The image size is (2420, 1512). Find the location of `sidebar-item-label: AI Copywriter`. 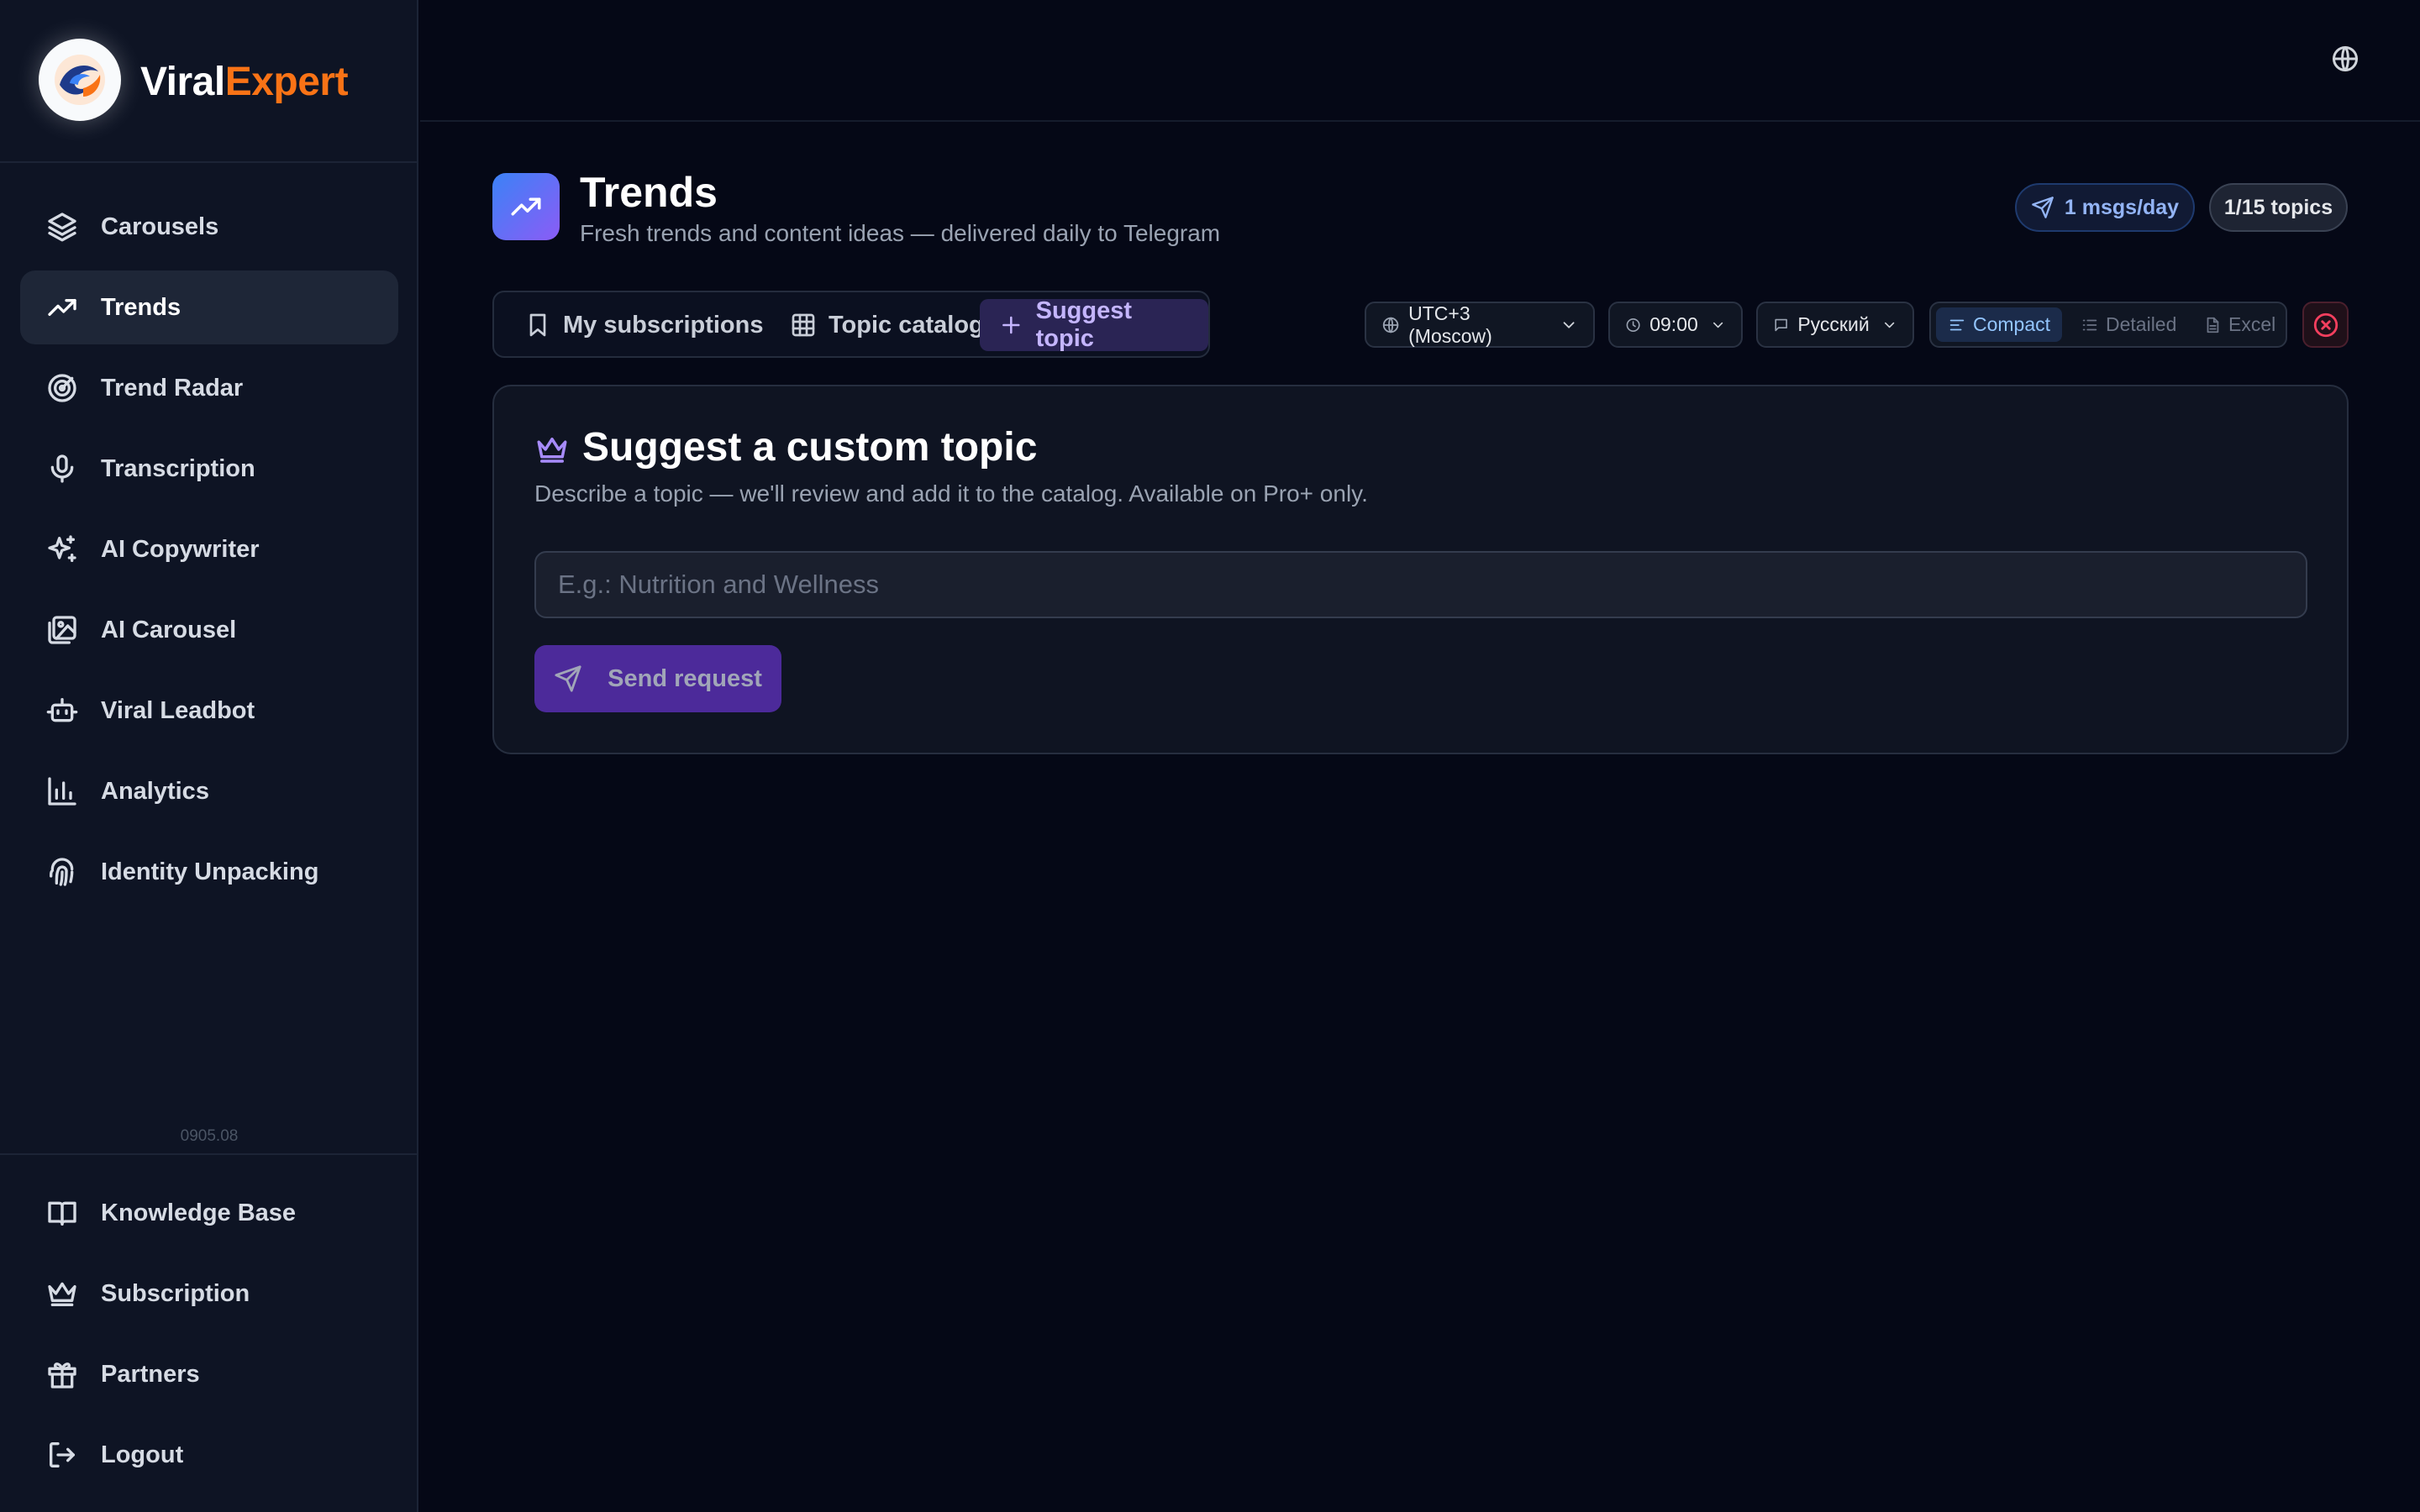

sidebar-item-label: AI Copywriter is located at coordinates (180, 549).